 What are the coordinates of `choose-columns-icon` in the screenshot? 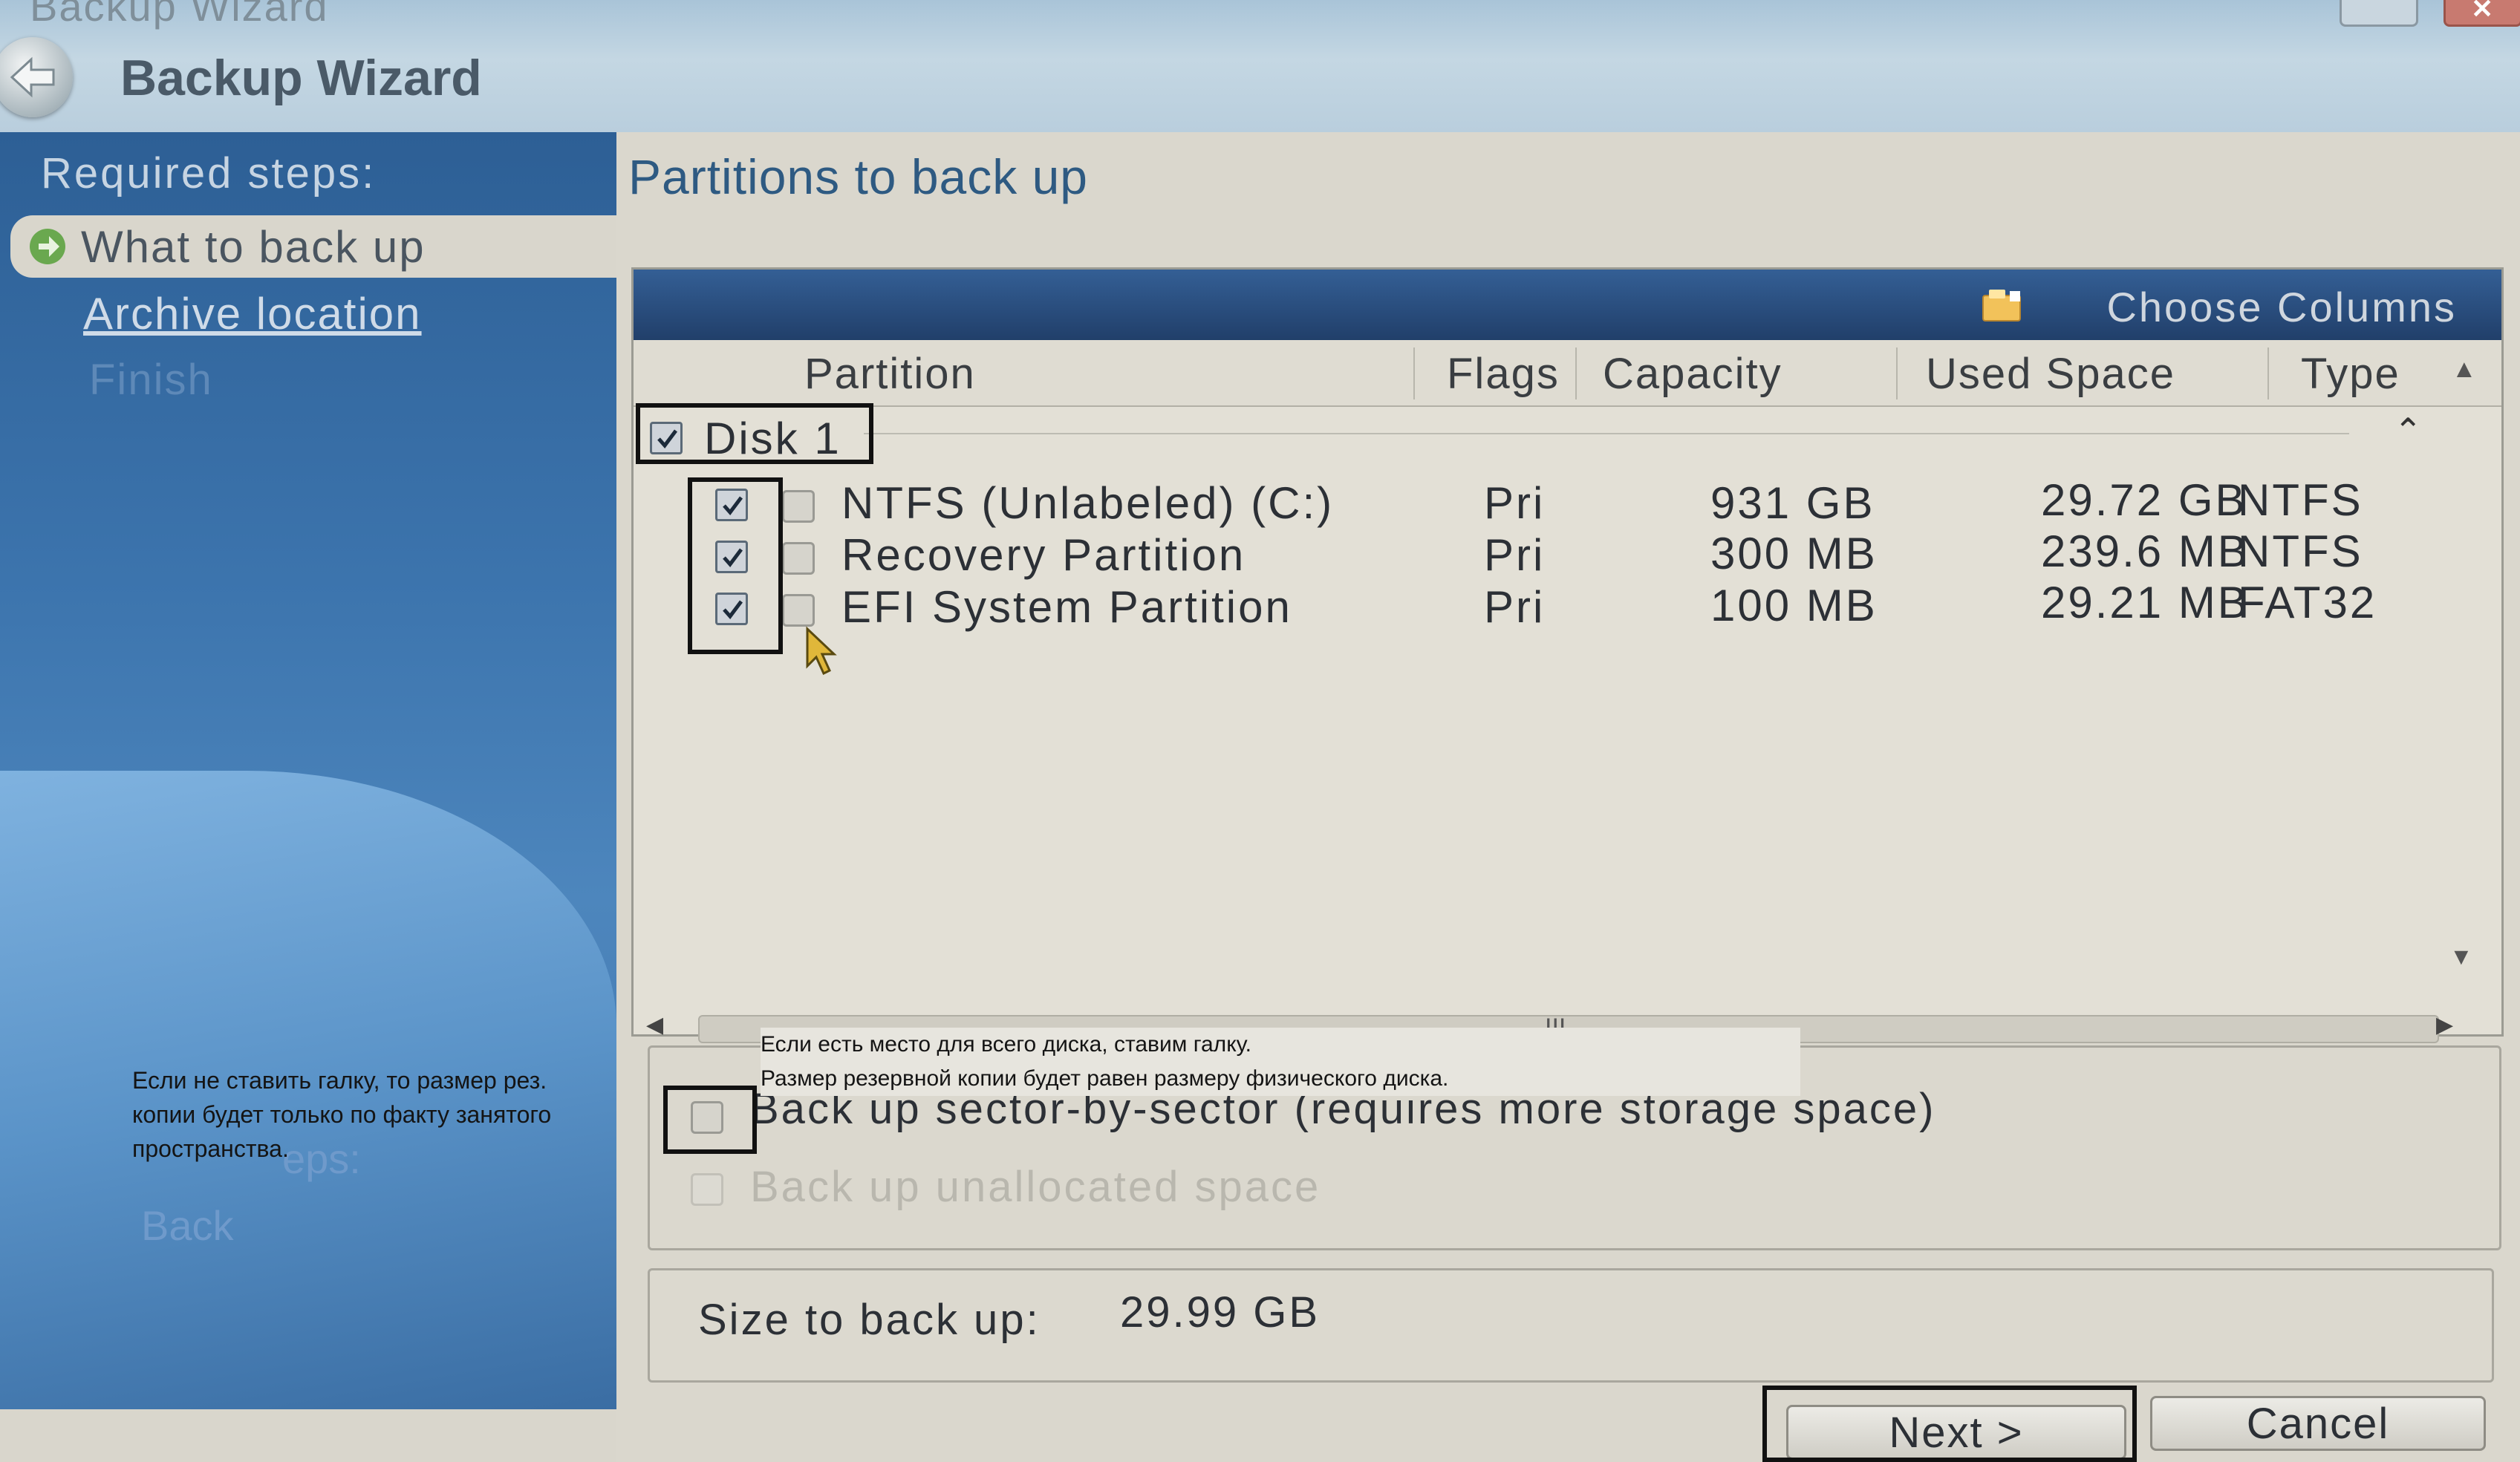 It's located at (2002, 306).